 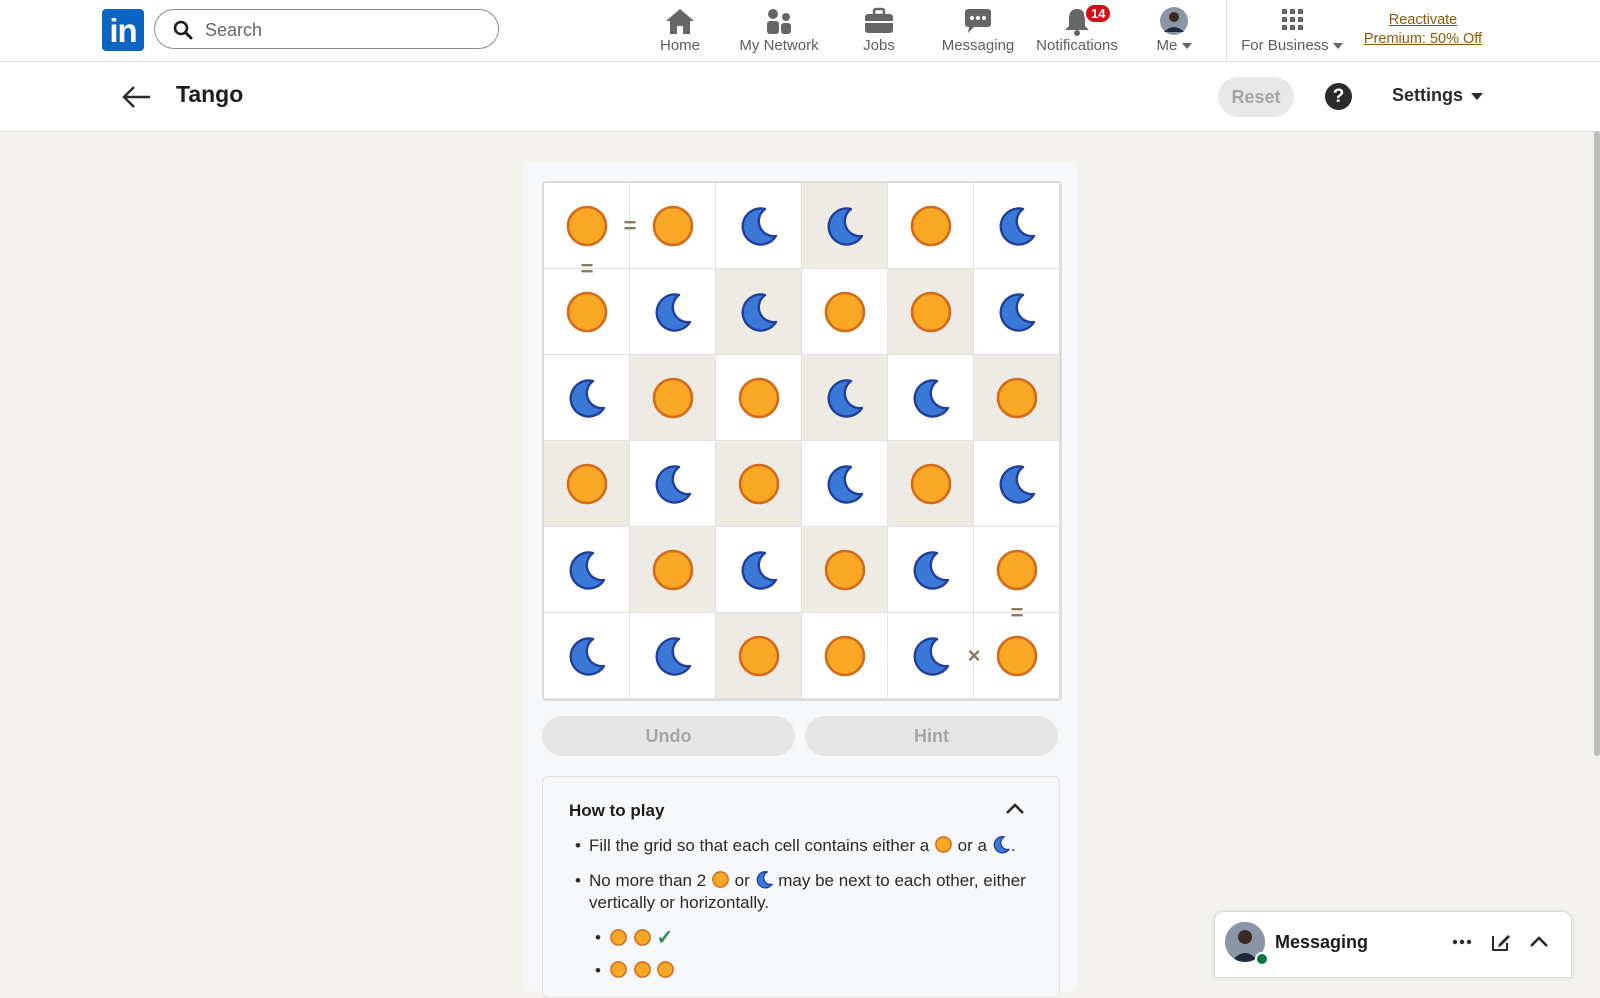 I want to click on board-cell-r5-c4, so click(x=931, y=656).